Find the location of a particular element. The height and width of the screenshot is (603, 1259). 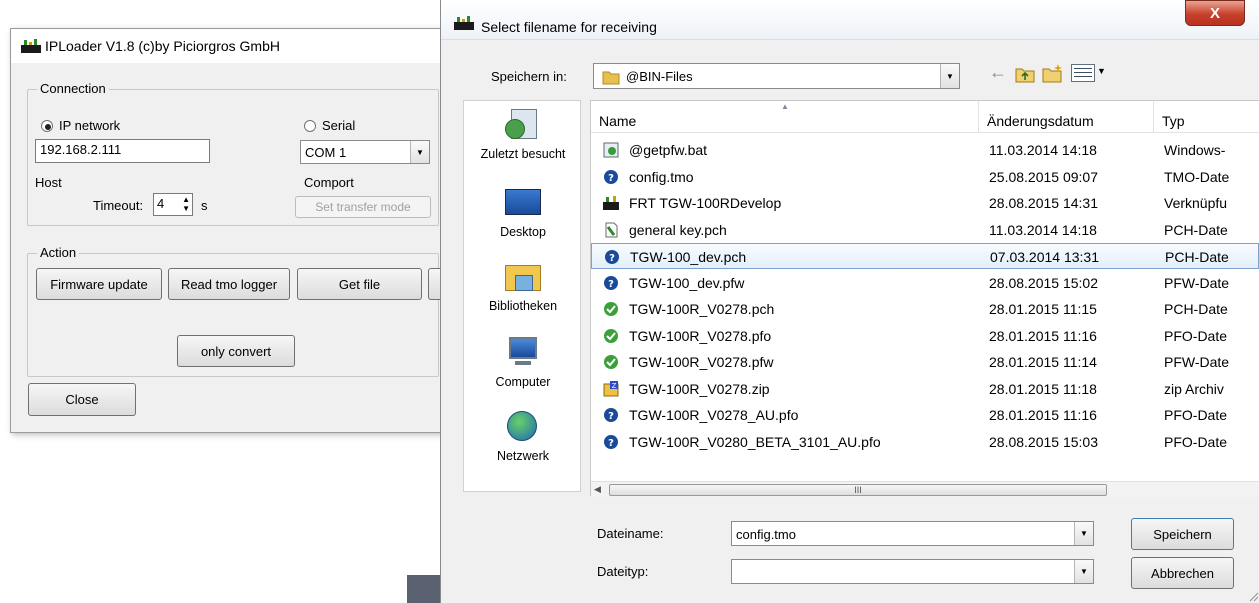

column-name-label: Name is located at coordinates (618, 121).